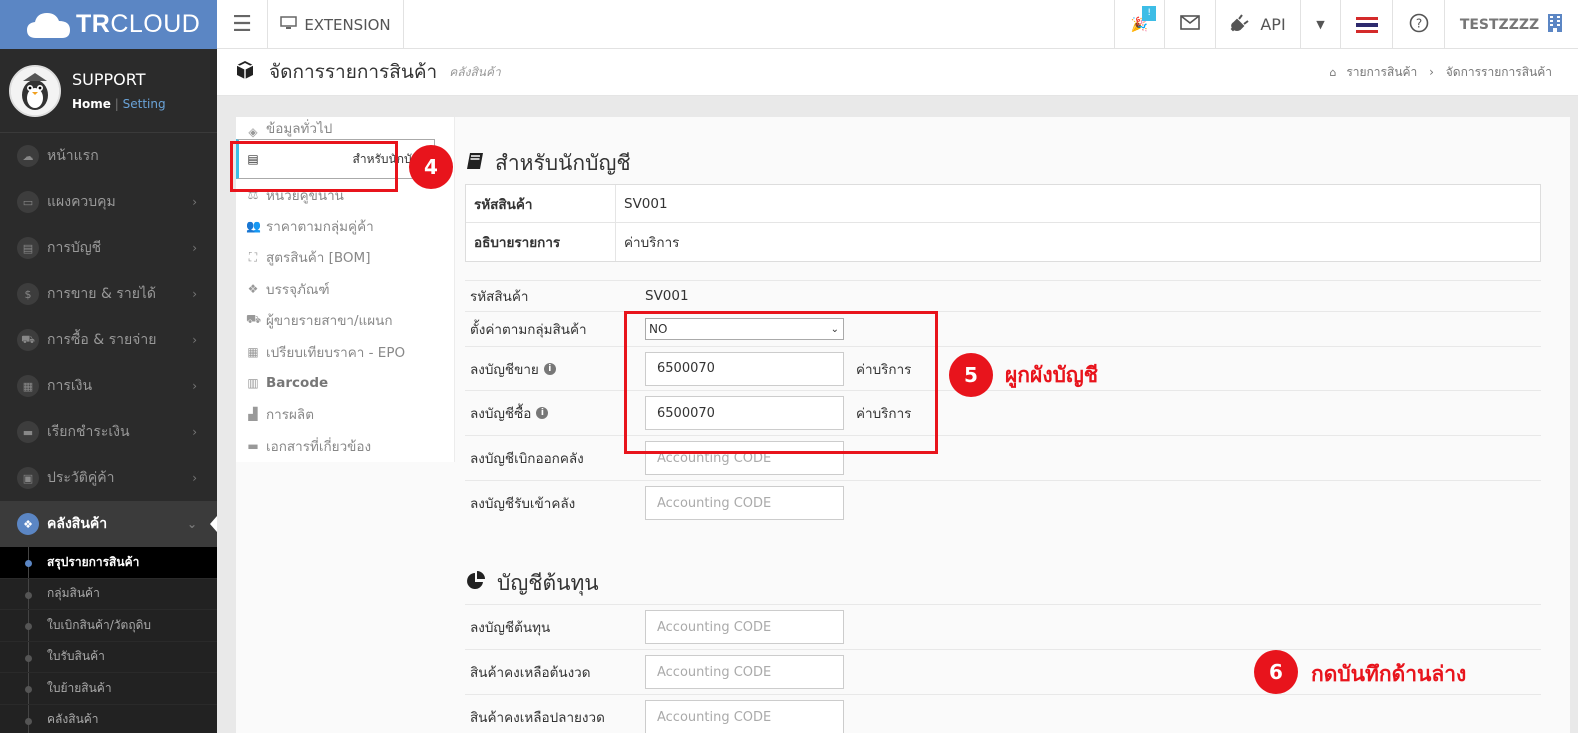 This screenshot has height=733, width=1578. What do you see at coordinates (108, 248) in the screenshot?
I see `sidebar-item-accounting: ▤ การบัญชี ›` at bounding box center [108, 248].